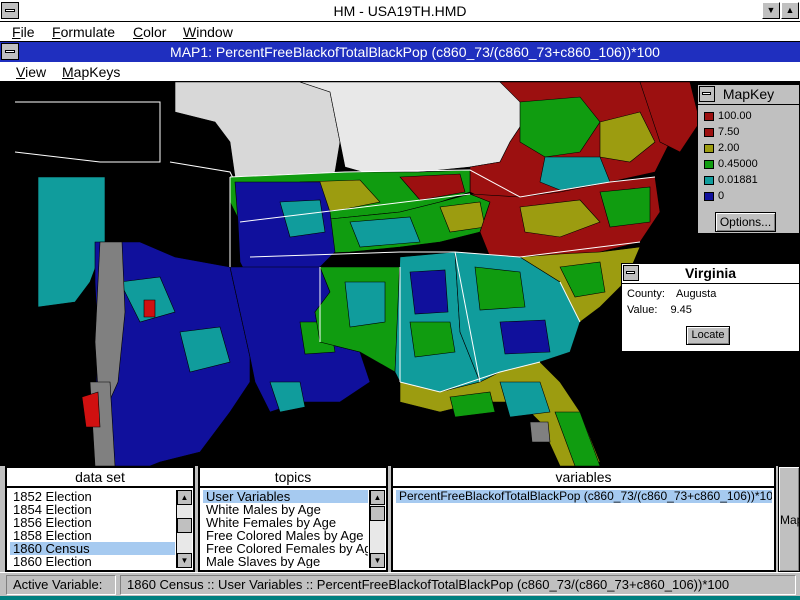 The width and height of the screenshot is (800, 600). I want to click on map-button: Map, so click(789, 519).